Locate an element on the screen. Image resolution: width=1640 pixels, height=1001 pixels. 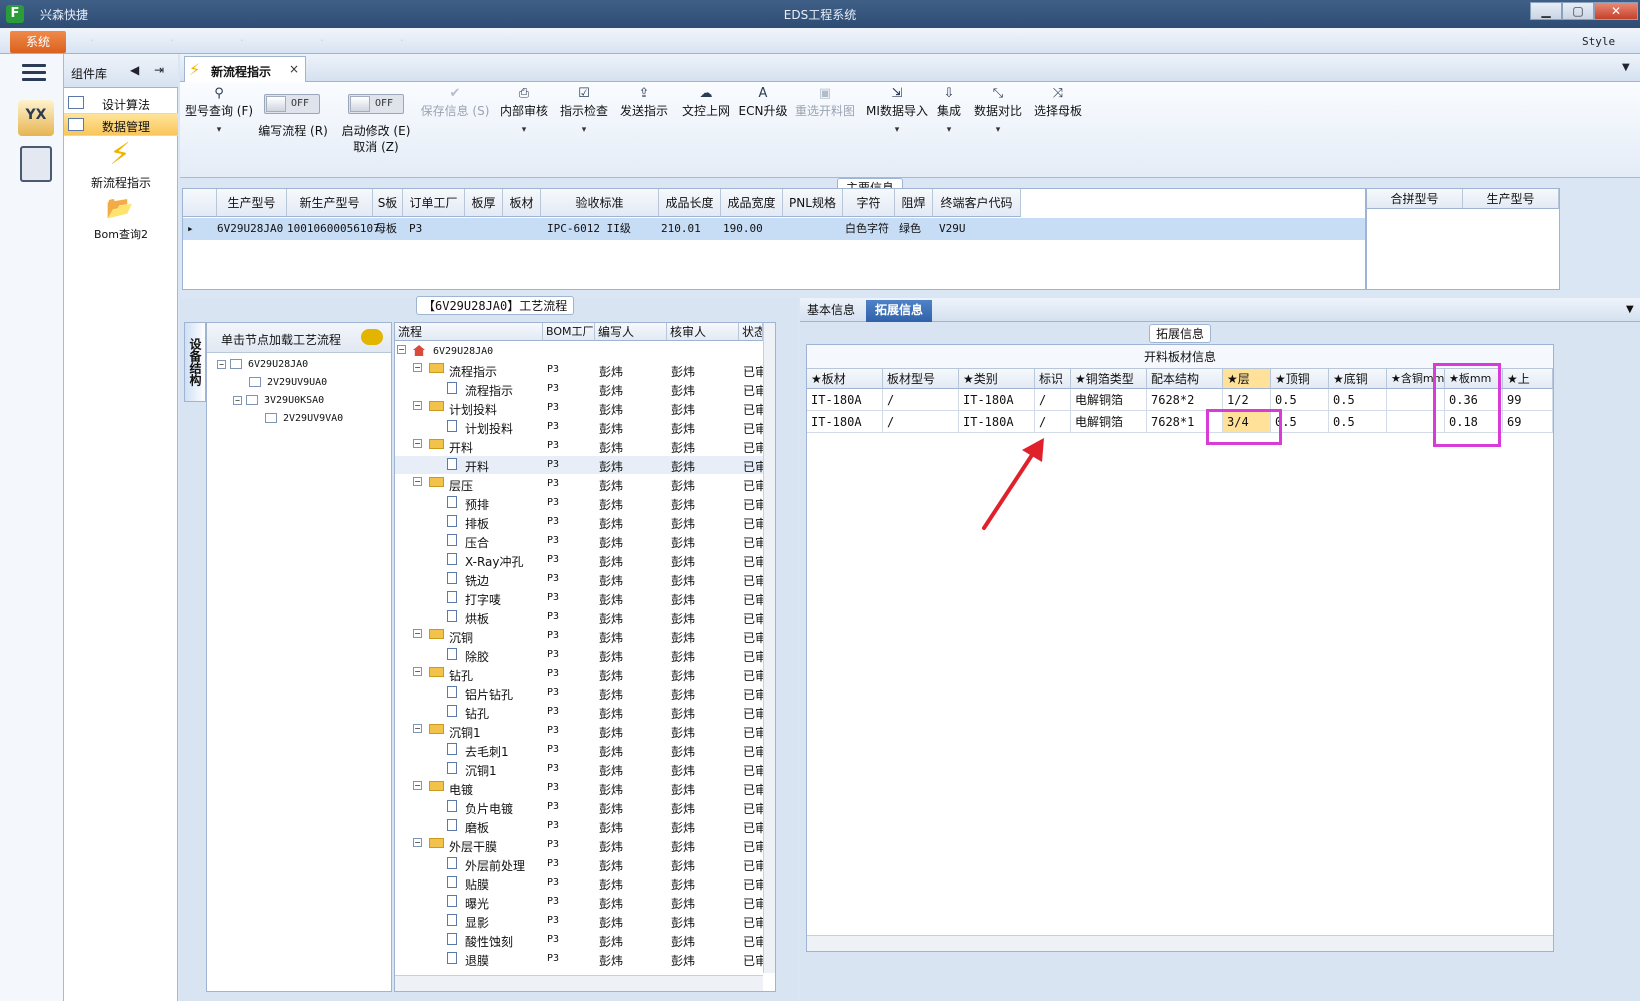
tree-folder-row: − 沉铜1 P3 彭炜 彭炜 已审核 is located at coordinates (580, 731).